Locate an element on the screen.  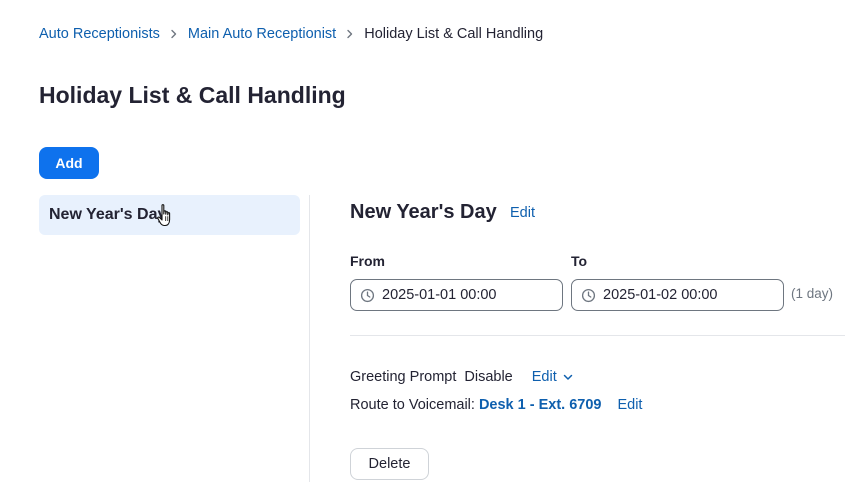
from-datetime-field: 2025-01-01 00:00 is located at coordinates (456, 295).